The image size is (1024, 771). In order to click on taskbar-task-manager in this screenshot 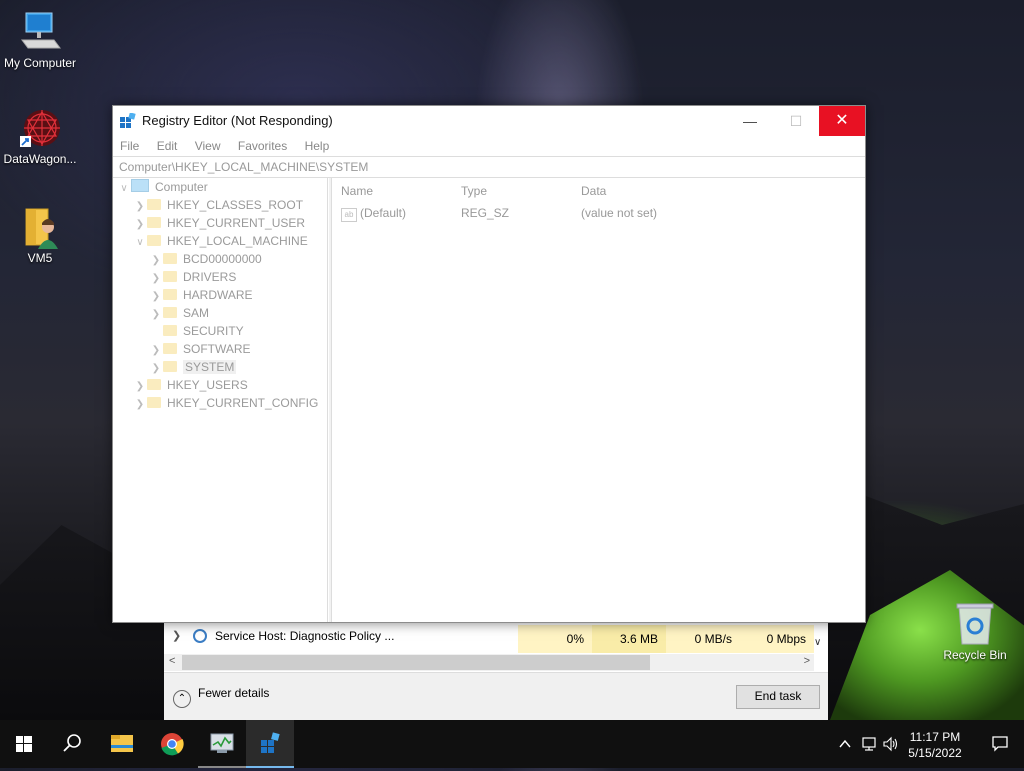, I will do `click(222, 744)`.